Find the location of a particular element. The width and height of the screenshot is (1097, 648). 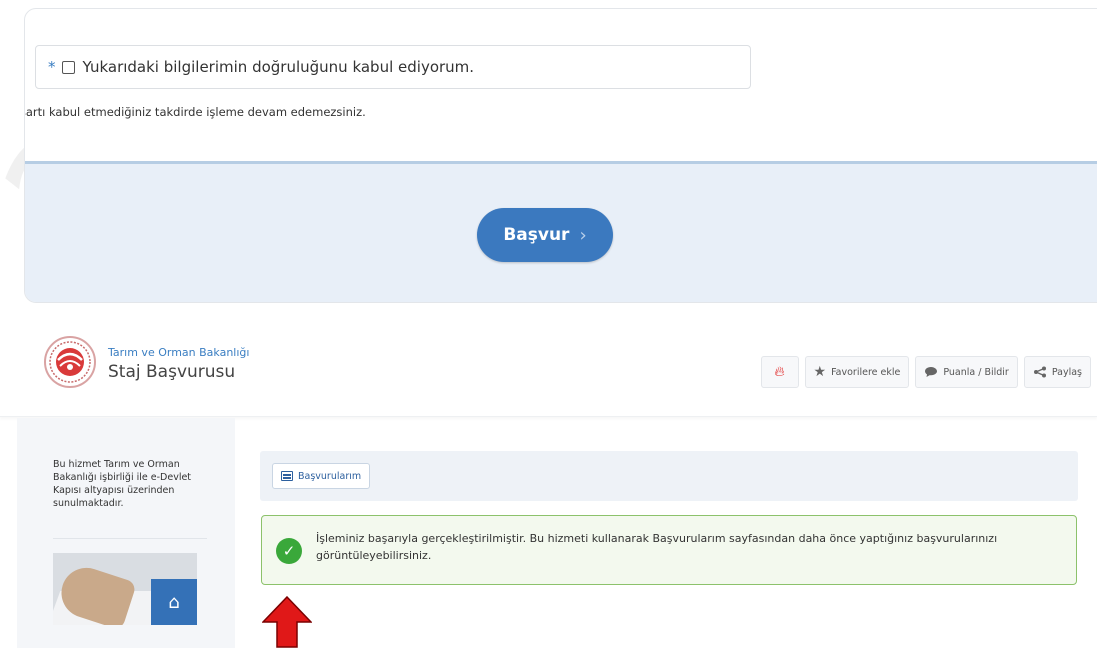

star-icon: ★ is located at coordinates (820, 372).